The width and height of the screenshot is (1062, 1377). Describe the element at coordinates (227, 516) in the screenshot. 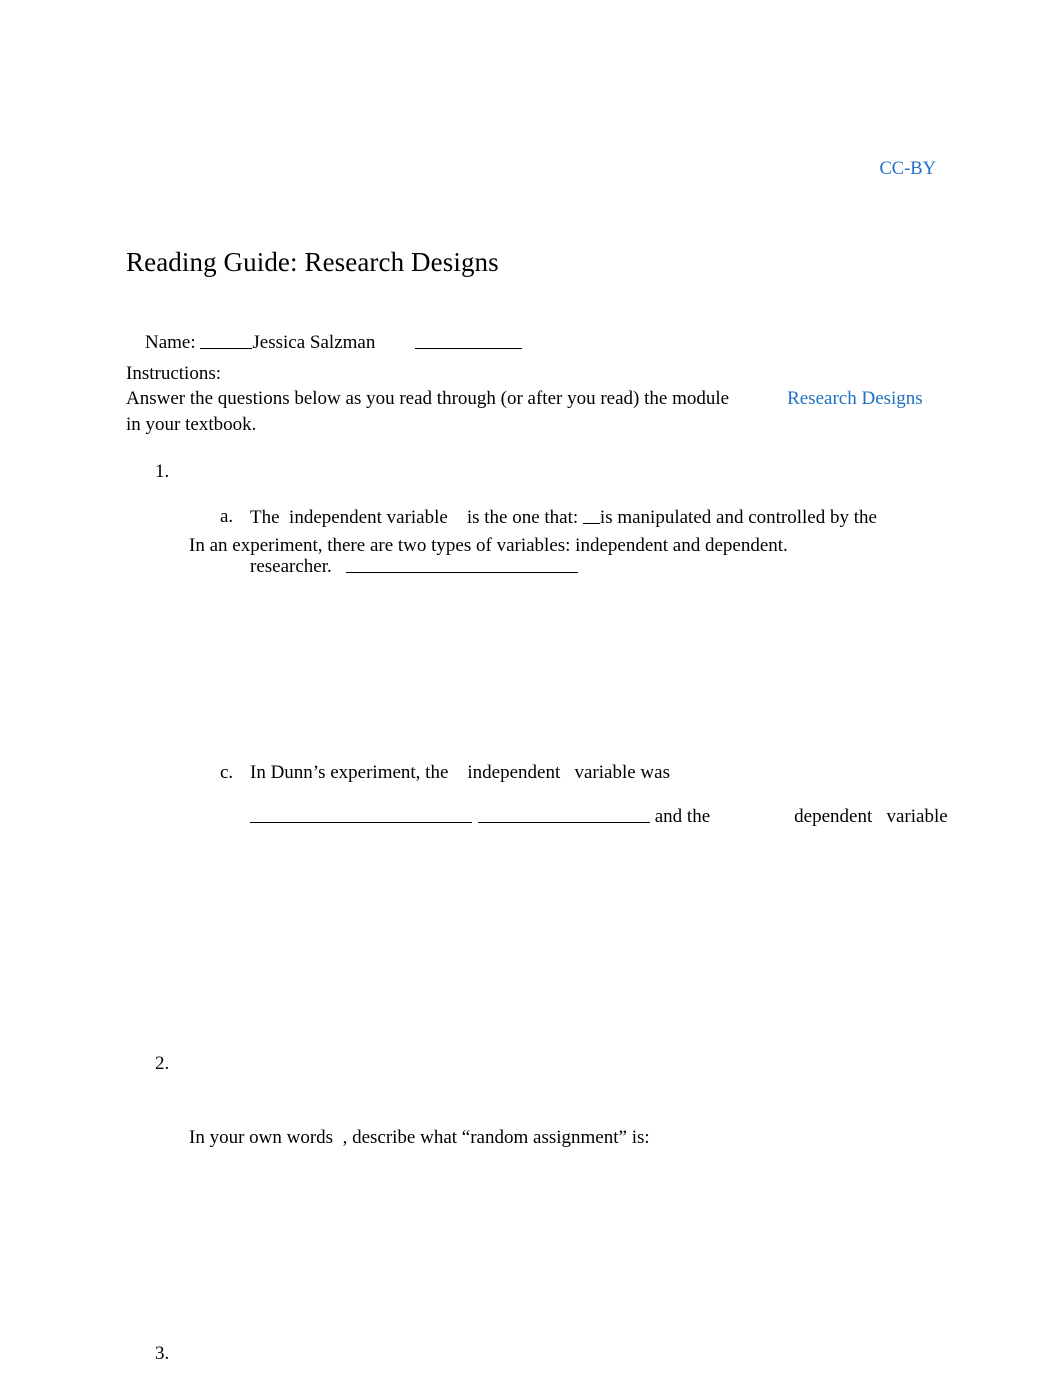

I see `subitem-a-letter: a.` at that location.